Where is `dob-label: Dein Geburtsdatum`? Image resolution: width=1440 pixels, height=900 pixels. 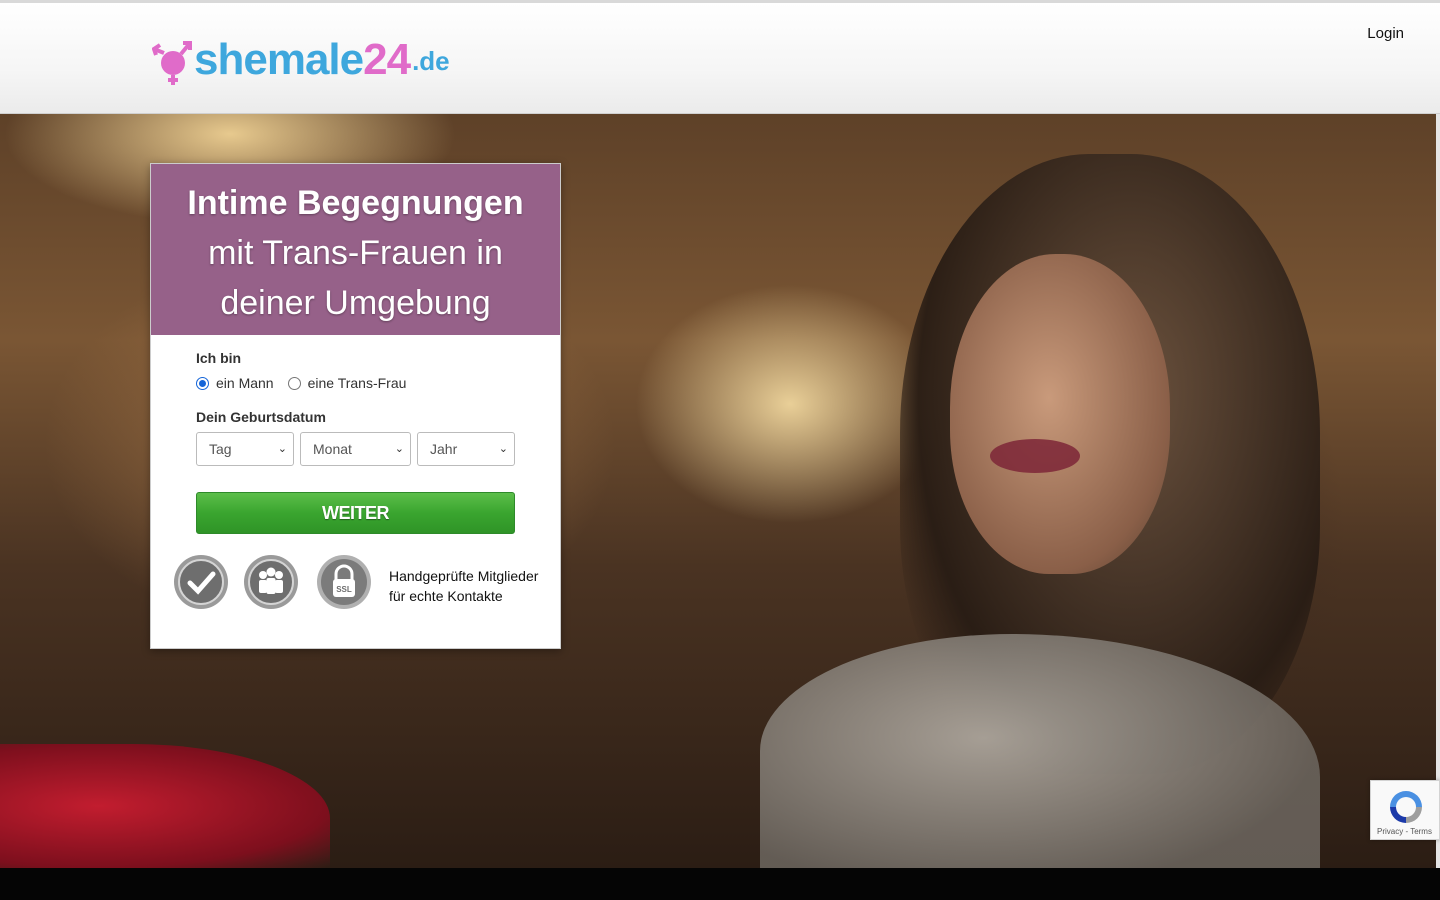 dob-label: Dein Geburtsdatum is located at coordinates (261, 417).